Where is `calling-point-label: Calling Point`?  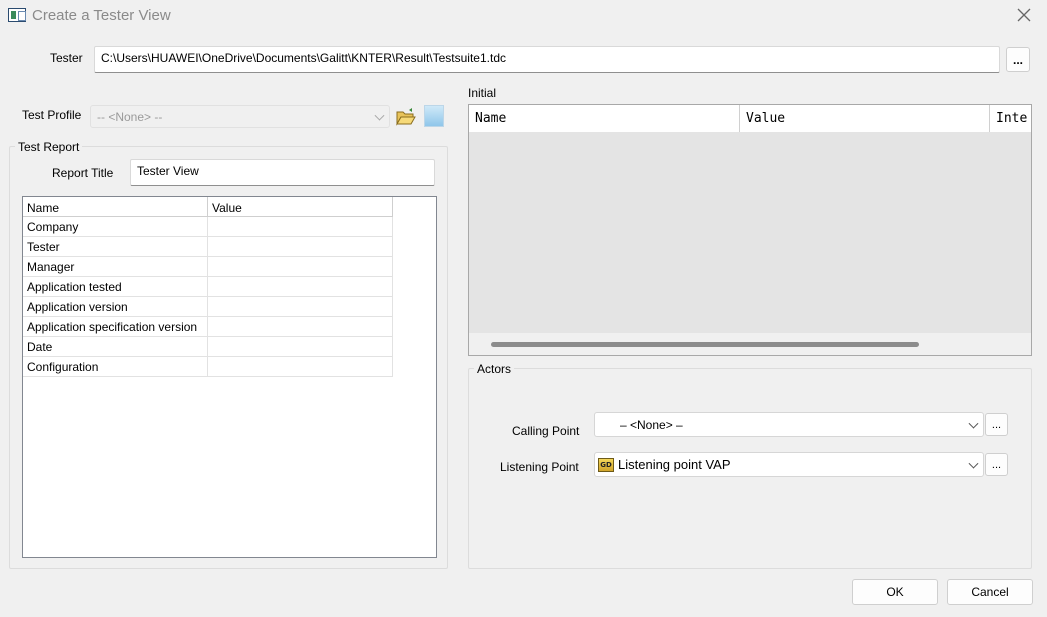 calling-point-label: Calling Point is located at coordinates (546, 431).